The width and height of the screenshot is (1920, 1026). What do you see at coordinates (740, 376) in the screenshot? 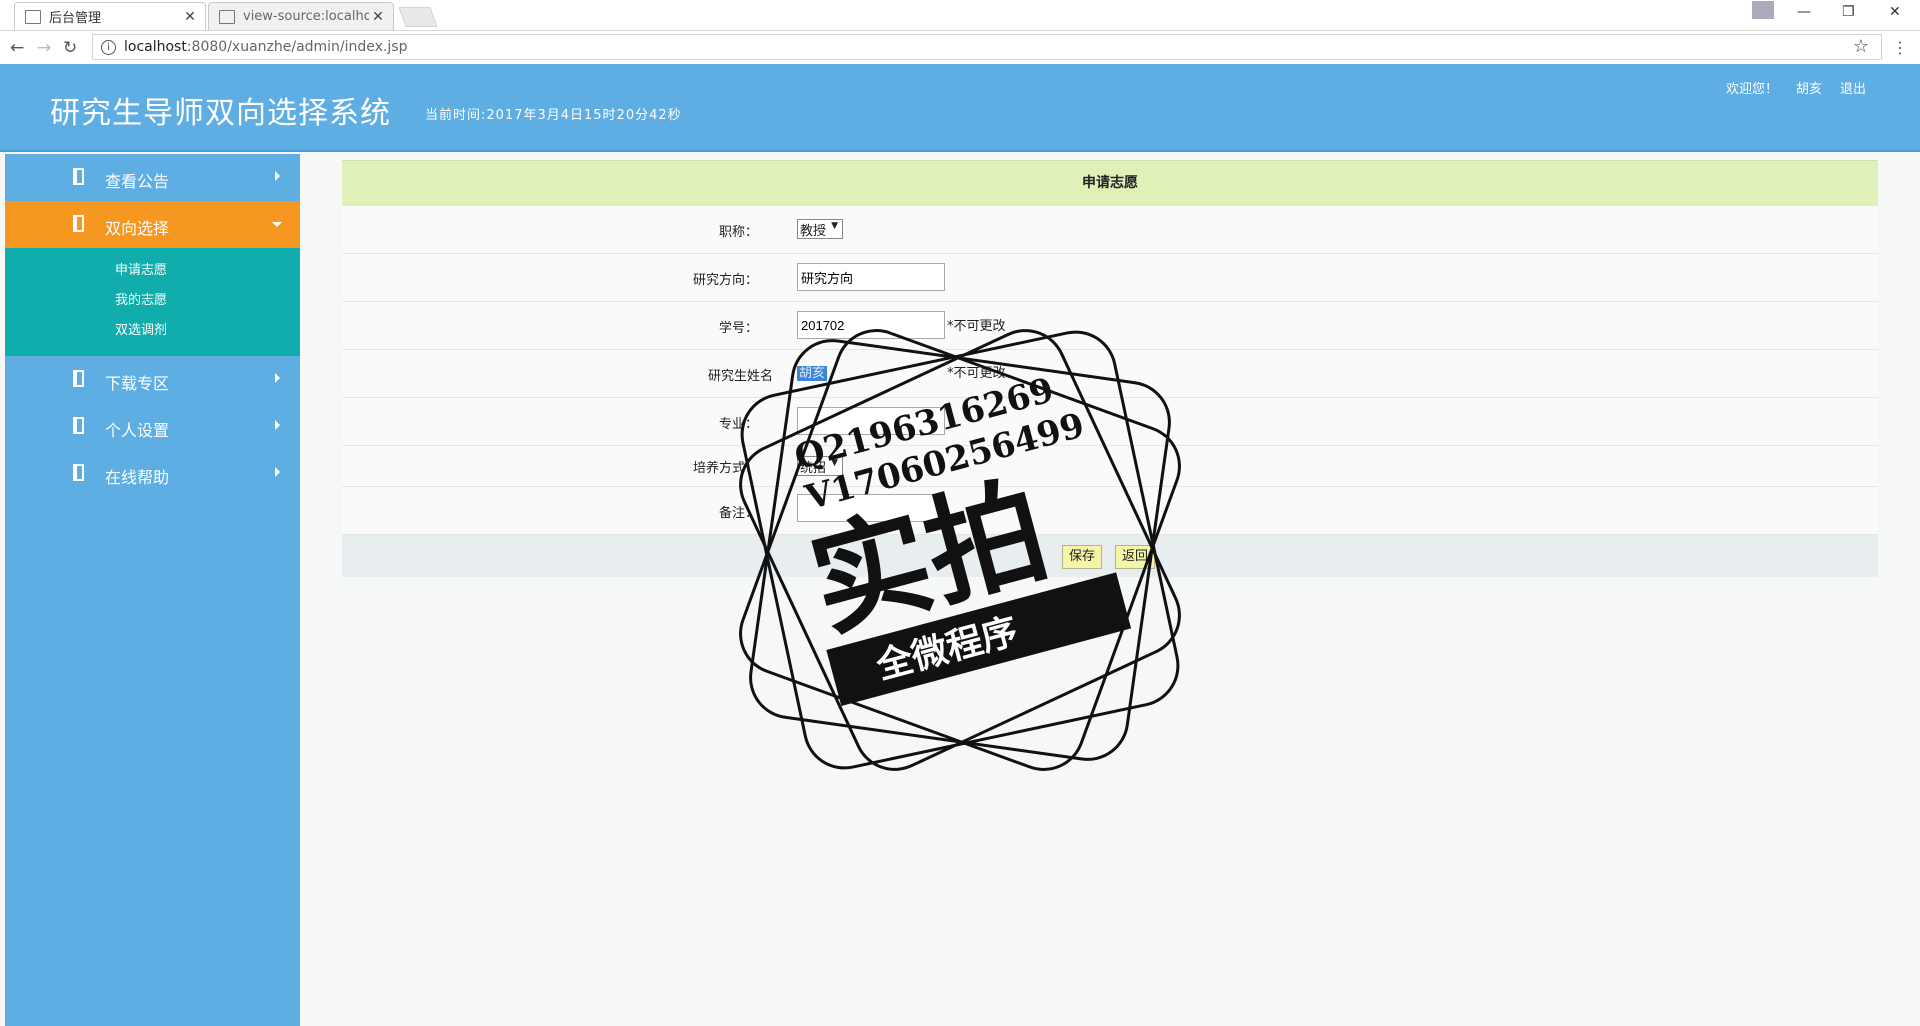
I see `field-label: 研究生姓名` at bounding box center [740, 376].